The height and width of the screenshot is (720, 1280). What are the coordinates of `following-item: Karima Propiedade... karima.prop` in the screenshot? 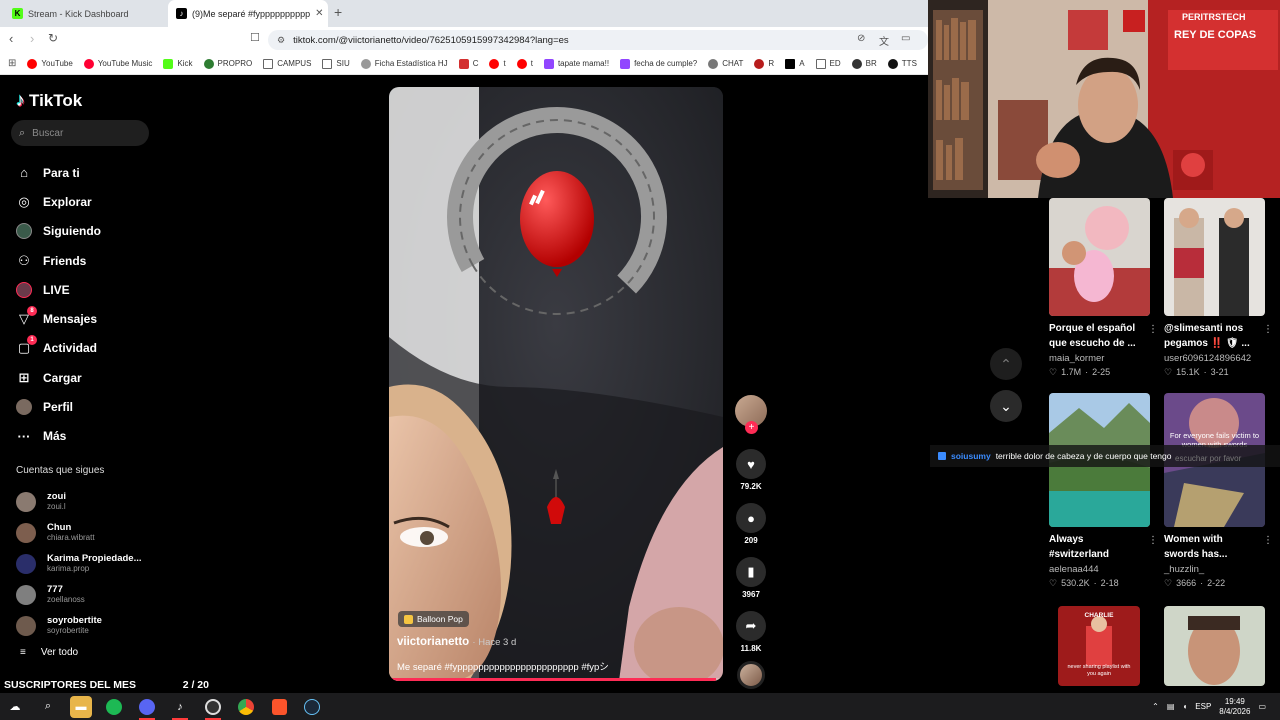 It's located at (79, 563).